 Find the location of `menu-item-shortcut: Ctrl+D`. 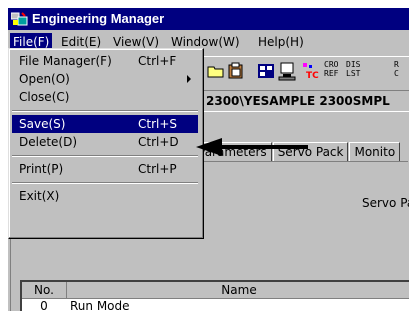

menu-item-shortcut: Ctrl+D is located at coordinates (158, 142).